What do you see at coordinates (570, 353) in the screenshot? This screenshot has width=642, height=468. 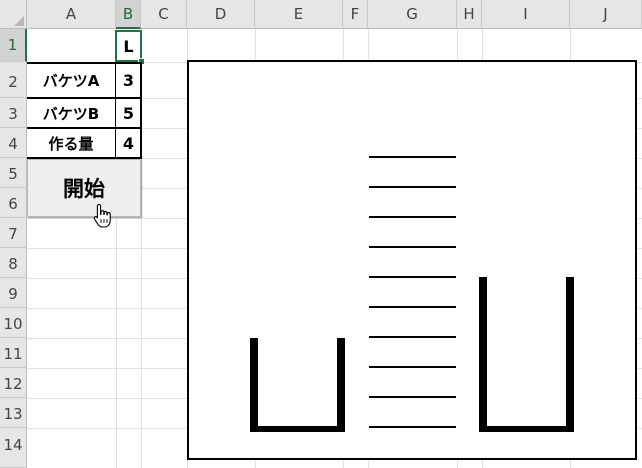 I see `bucket-b-right-wall` at bounding box center [570, 353].